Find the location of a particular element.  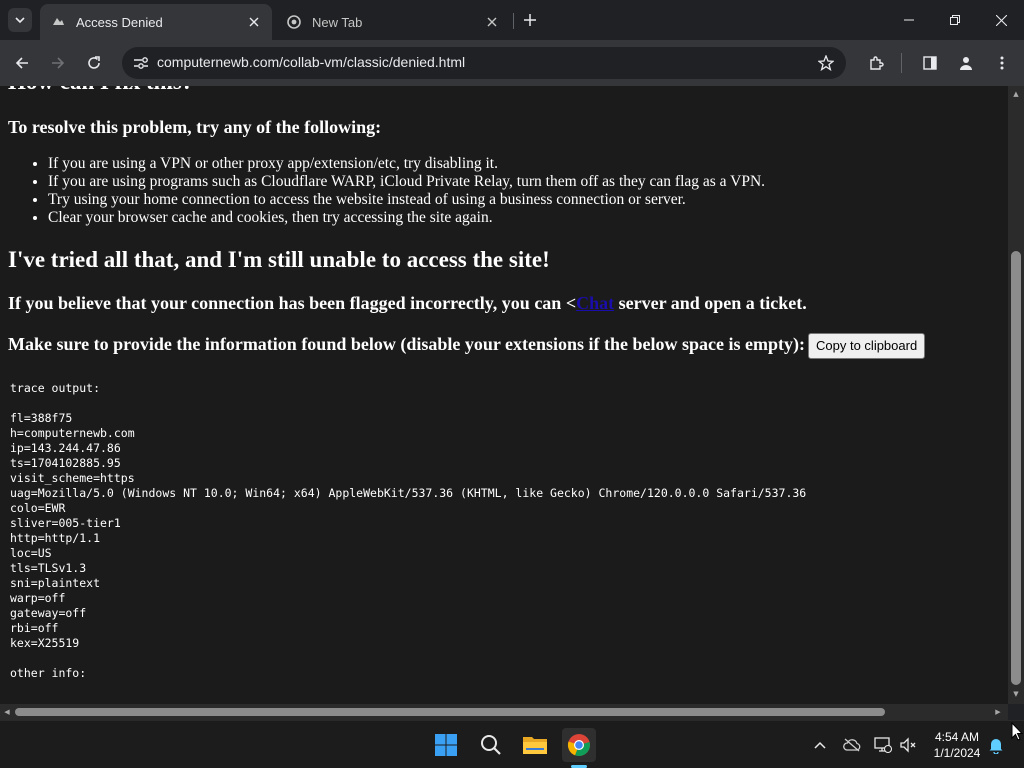

trace-line: gateway=off is located at coordinates (48, 613).